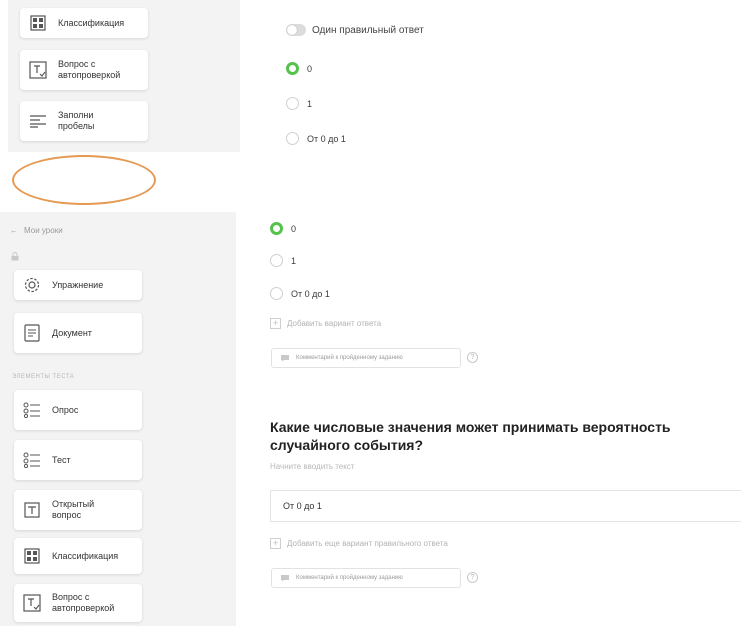 Image resolution: width=741 pixels, height=626 pixels. Describe the element at coordinates (368, 30) in the screenshot. I see `toggle-label: Один правильный ответ` at that location.